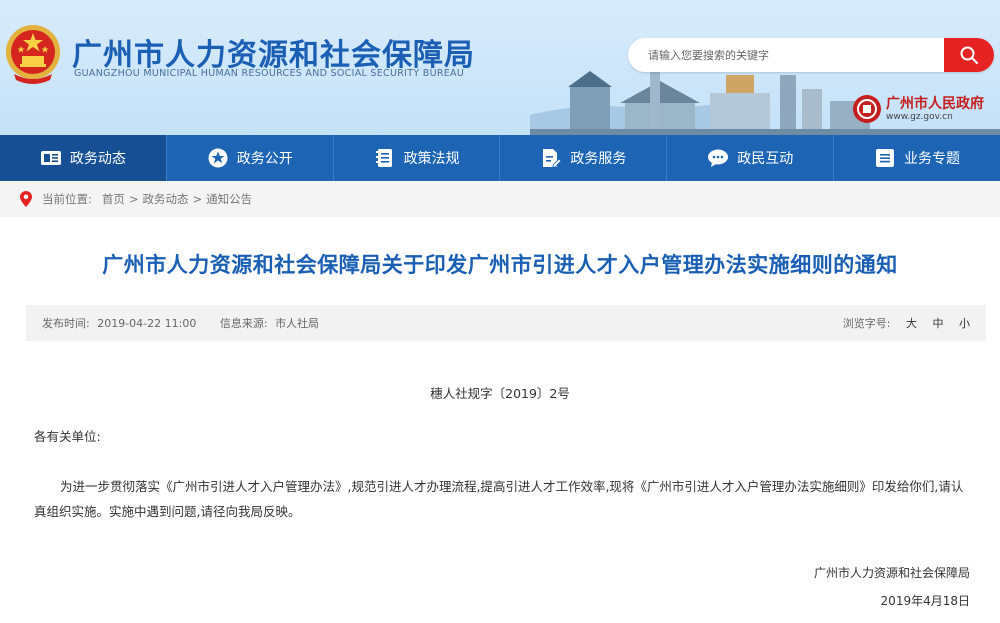 The width and height of the screenshot is (1000, 623). I want to click on salutation: 各有关单位:, so click(67, 436).